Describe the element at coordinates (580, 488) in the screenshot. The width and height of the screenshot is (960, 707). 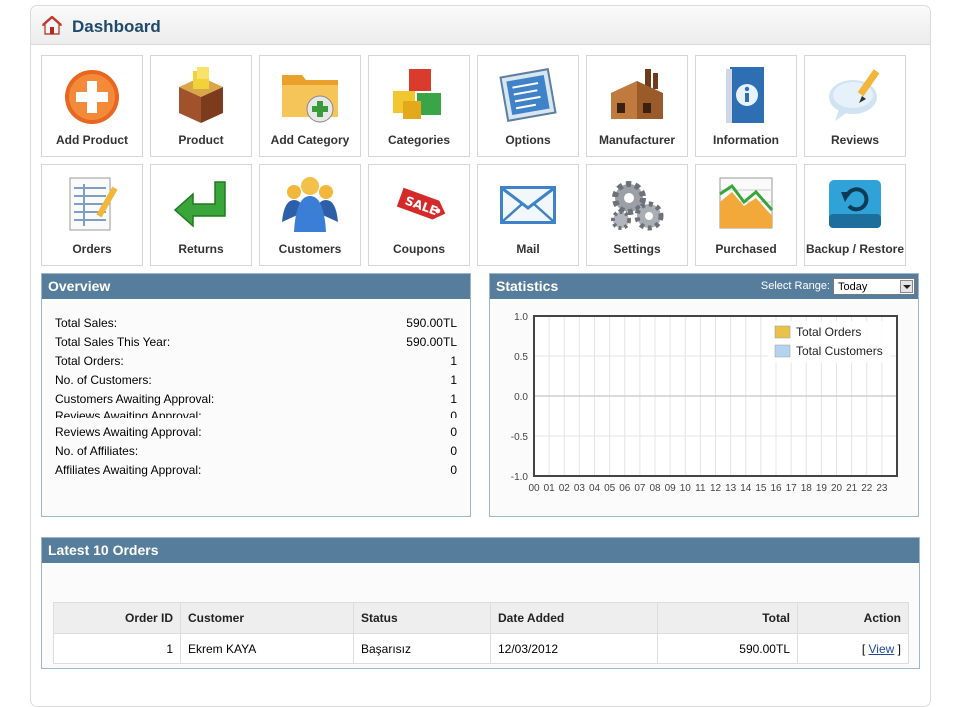
I see `x-tick-label: 03` at that location.